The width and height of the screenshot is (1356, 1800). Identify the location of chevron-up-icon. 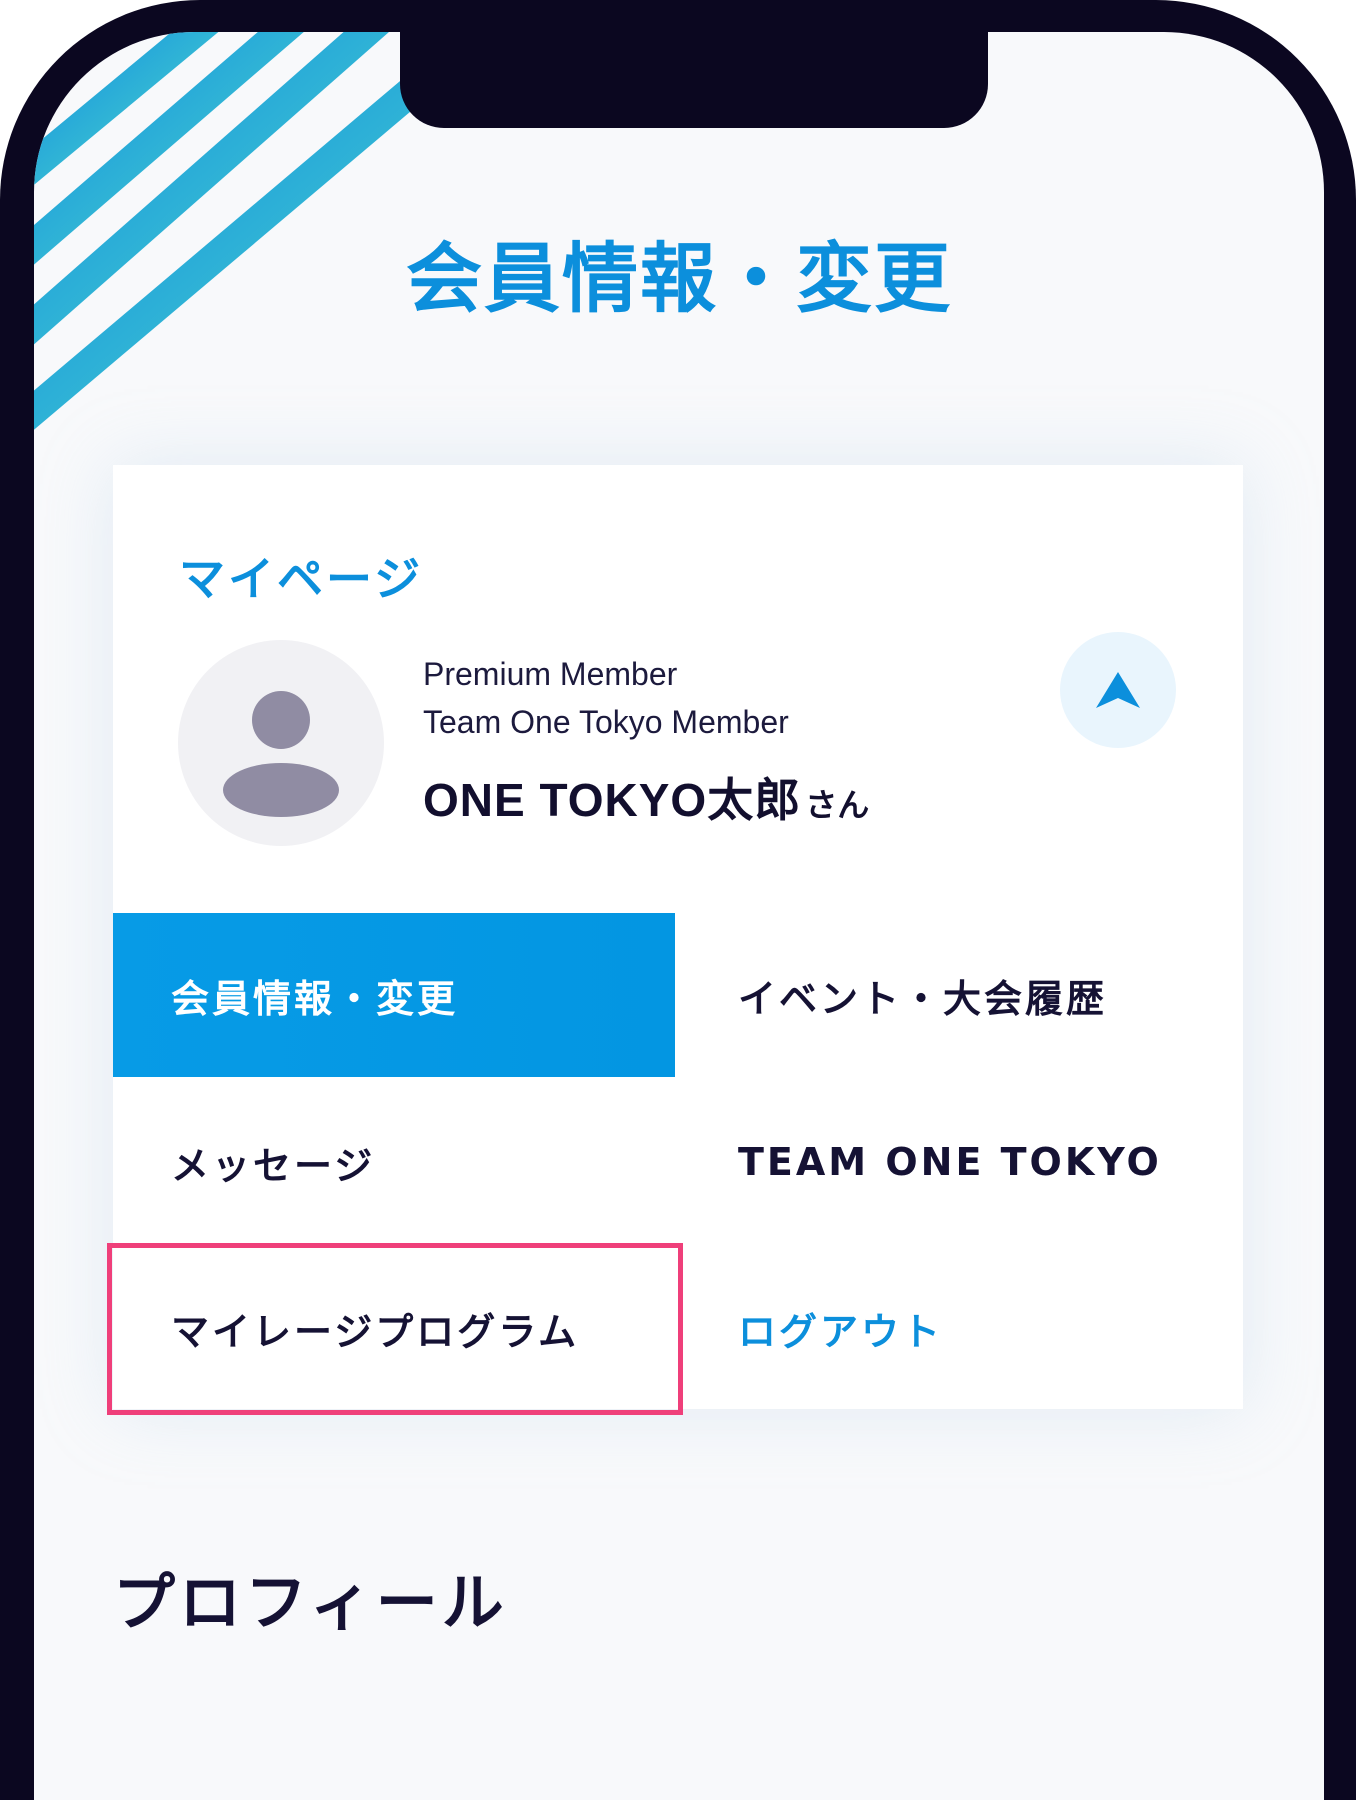
(1118, 690).